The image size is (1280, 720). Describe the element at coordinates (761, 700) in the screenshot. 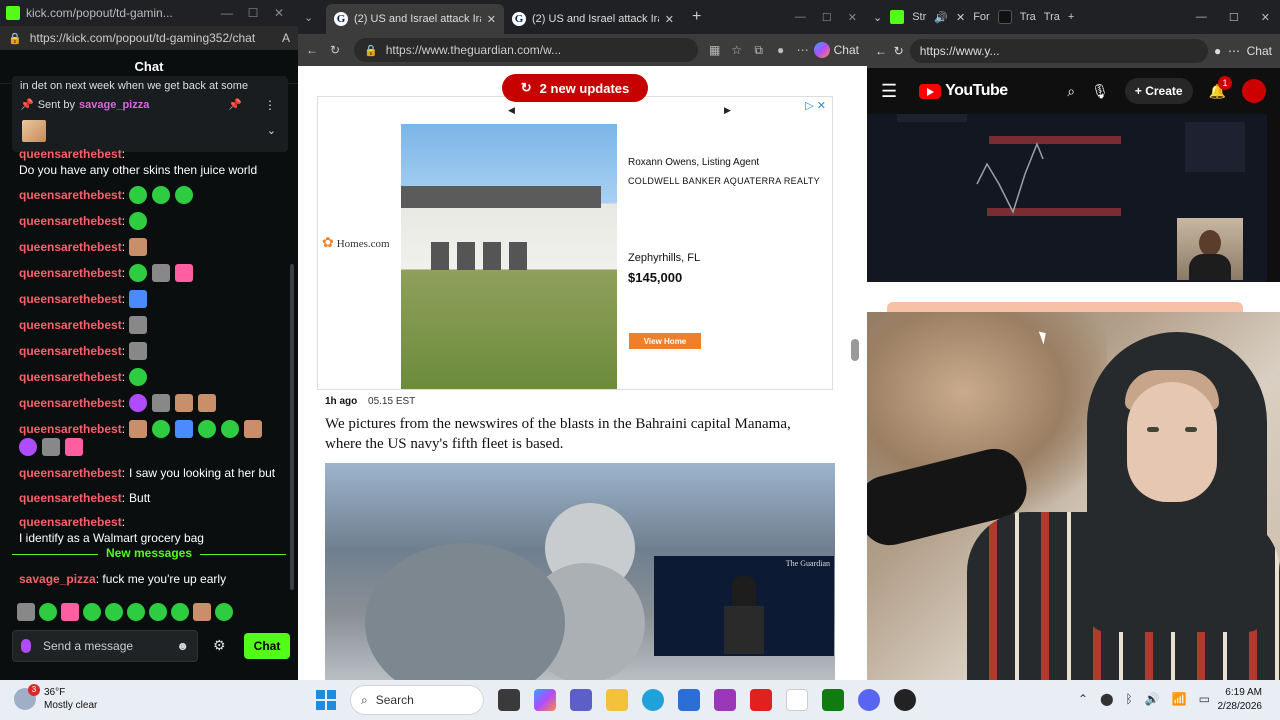

I see `youtube-app-icon` at that location.